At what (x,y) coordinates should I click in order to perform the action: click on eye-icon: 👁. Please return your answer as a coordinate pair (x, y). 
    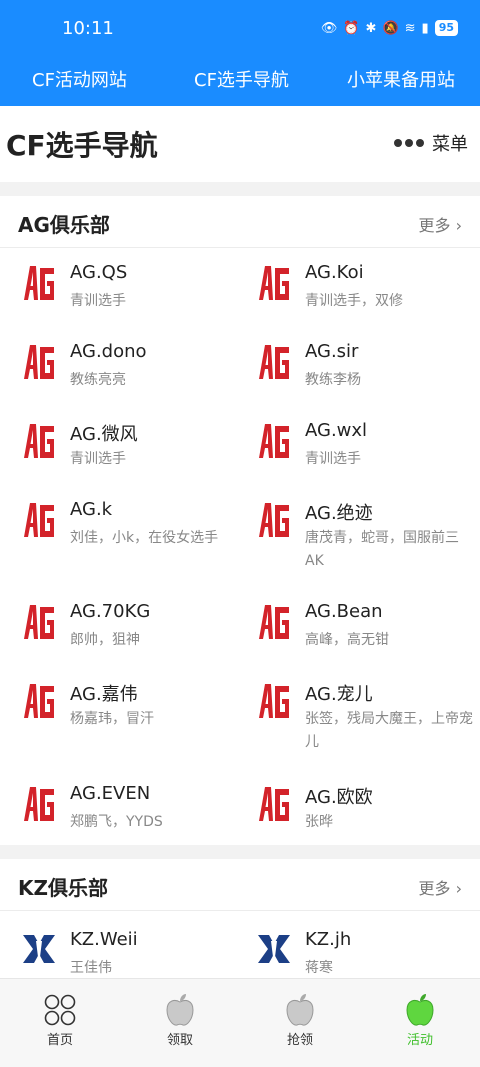
    Looking at the image, I should click on (329, 28).